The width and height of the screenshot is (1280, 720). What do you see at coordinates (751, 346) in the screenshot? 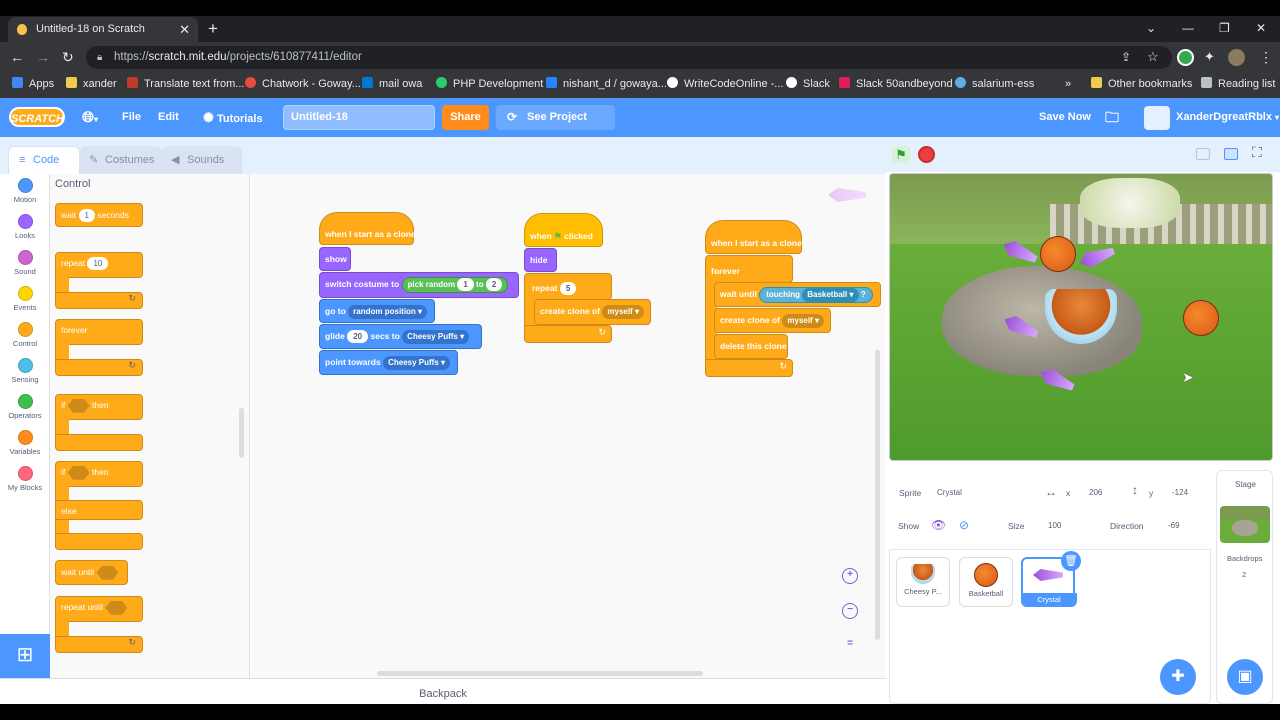
I see `script3-delete-clone-block: delete this clone` at bounding box center [751, 346].